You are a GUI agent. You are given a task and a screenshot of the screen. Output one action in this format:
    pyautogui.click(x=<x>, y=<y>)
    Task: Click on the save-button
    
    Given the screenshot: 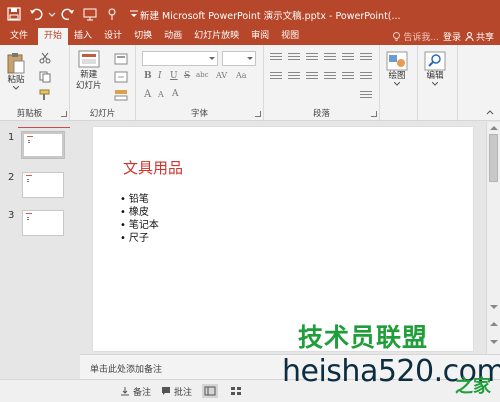 What is the action you would take?
    pyautogui.click(x=14, y=14)
    